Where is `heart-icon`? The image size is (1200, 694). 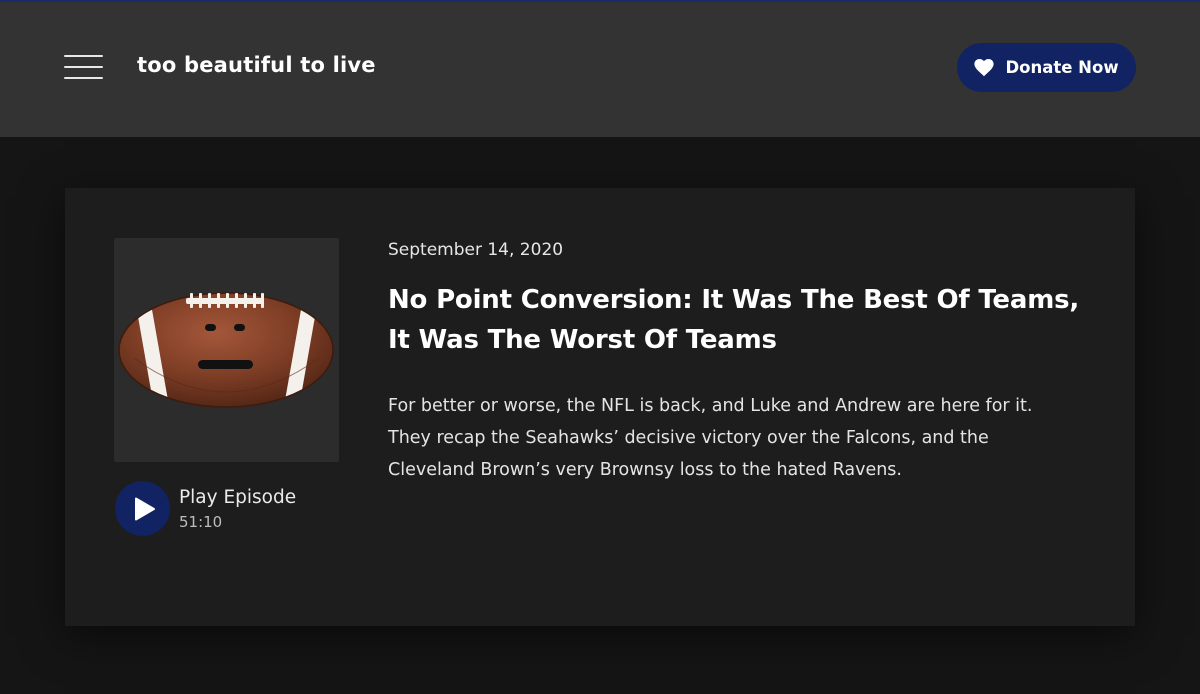 heart-icon is located at coordinates (984, 67).